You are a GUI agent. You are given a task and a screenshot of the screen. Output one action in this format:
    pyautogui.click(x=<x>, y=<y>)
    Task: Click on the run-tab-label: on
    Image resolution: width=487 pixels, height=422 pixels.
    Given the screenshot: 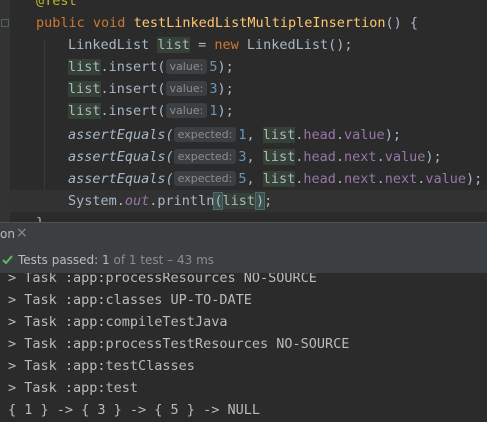 What is the action you would take?
    pyautogui.click(x=7, y=234)
    